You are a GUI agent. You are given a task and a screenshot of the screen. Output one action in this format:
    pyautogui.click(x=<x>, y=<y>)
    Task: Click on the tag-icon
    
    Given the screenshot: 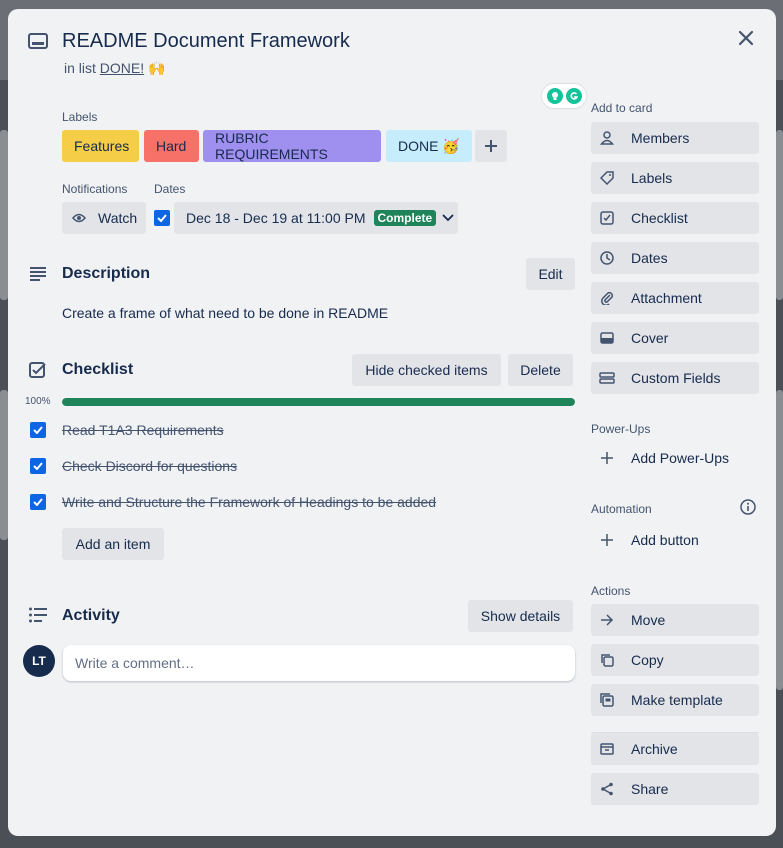 What is the action you would take?
    pyautogui.click(x=607, y=178)
    